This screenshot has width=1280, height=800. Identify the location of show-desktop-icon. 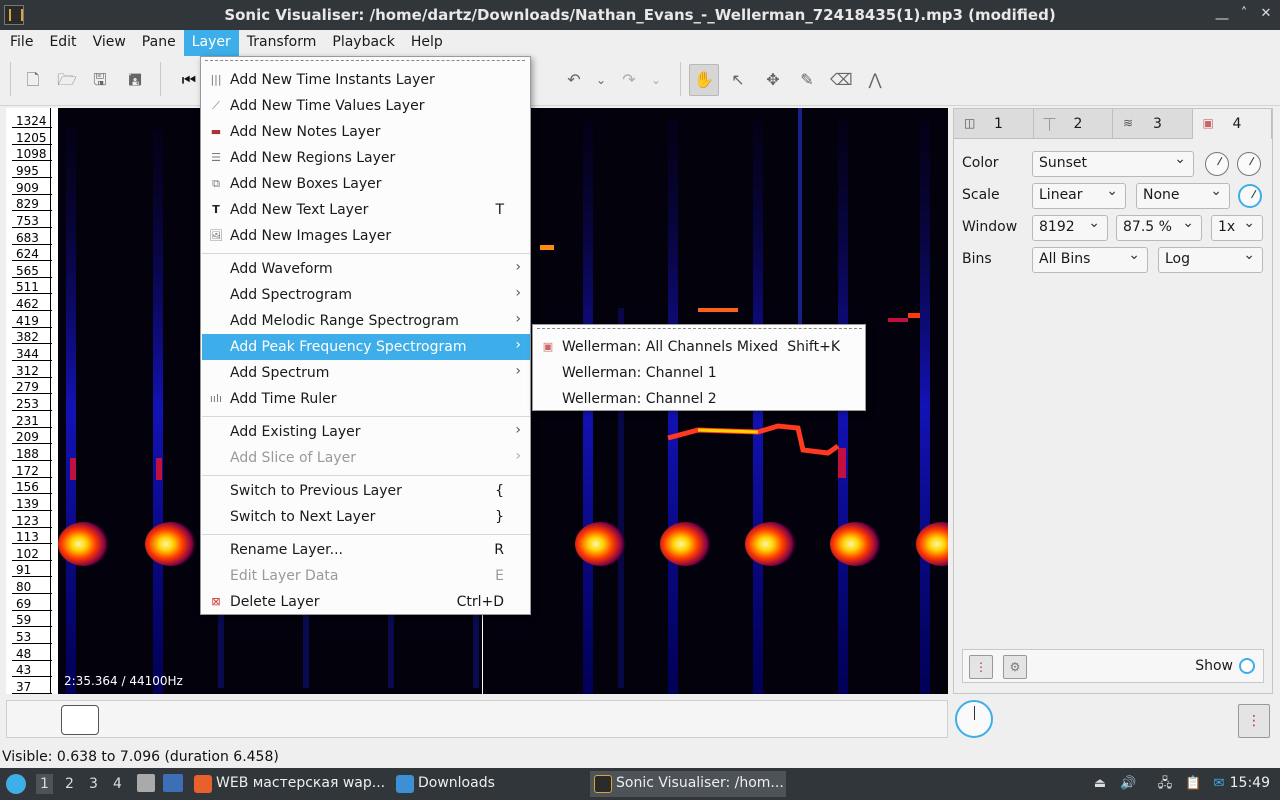
(173, 783).